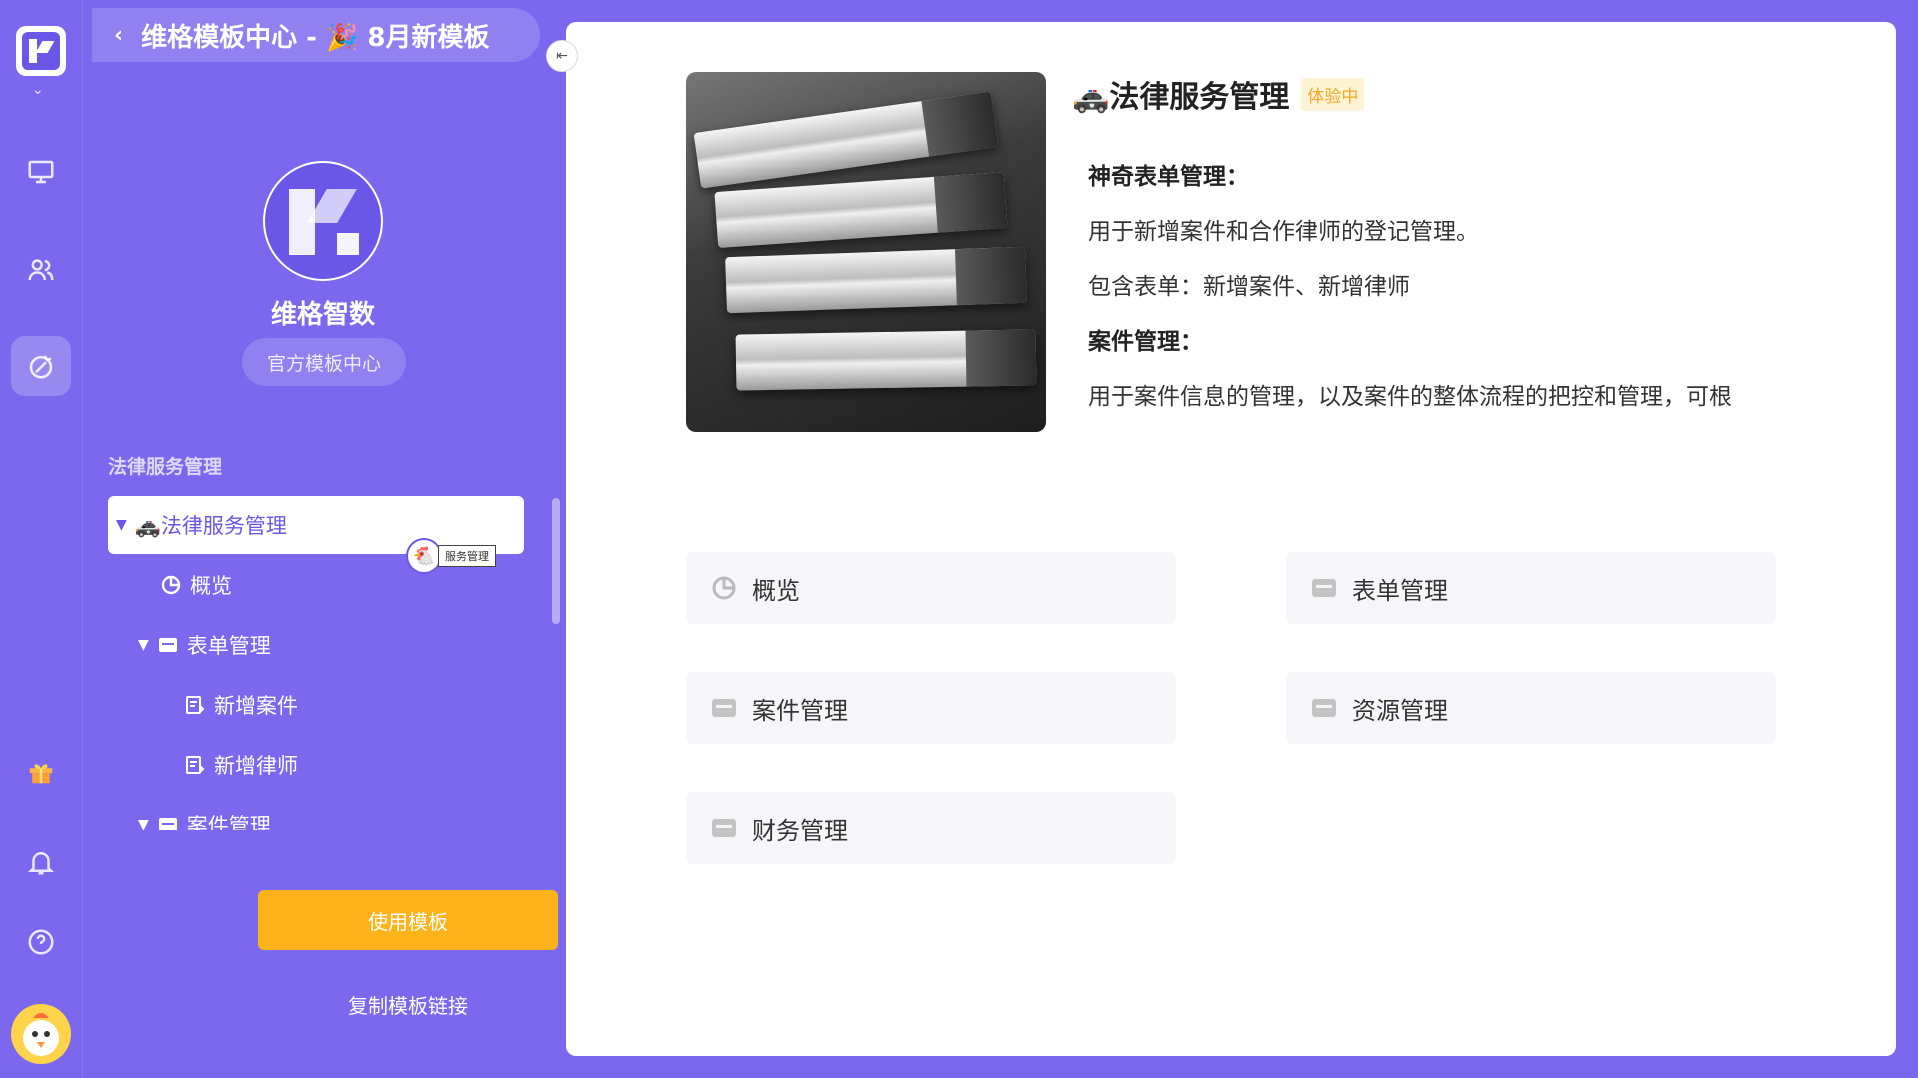  I want to click on section-title: 法律服务管理, so click(165, 467).